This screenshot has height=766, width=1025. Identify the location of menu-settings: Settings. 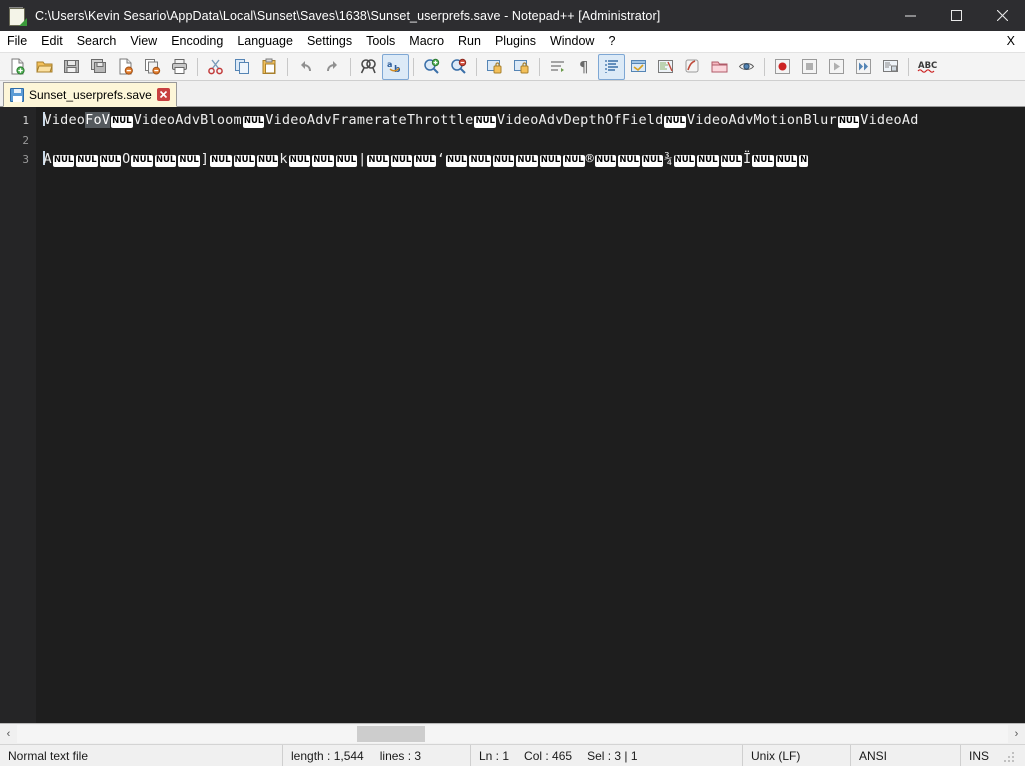
(329, 41).